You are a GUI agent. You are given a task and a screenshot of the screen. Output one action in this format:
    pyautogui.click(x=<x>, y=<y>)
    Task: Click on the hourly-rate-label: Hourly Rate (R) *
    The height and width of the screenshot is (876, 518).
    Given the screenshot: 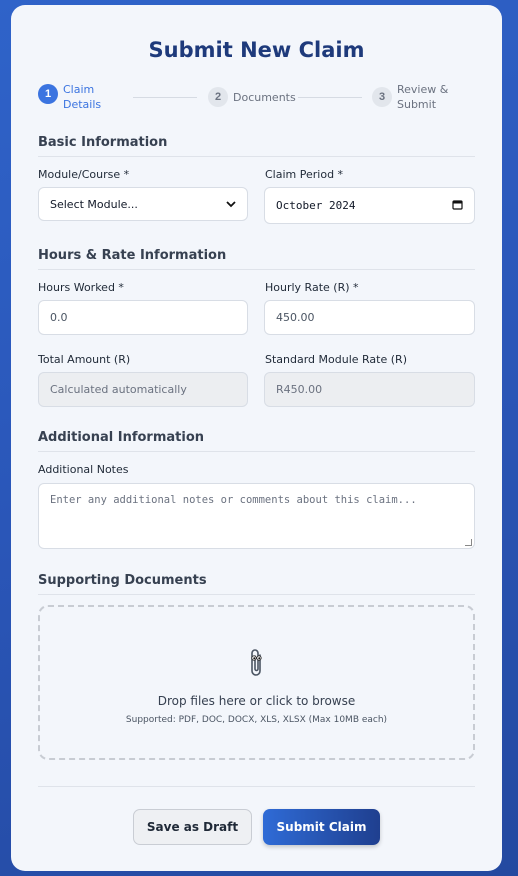 What is the action you would take?
    pyautogui.click(x=312, y=287)
    